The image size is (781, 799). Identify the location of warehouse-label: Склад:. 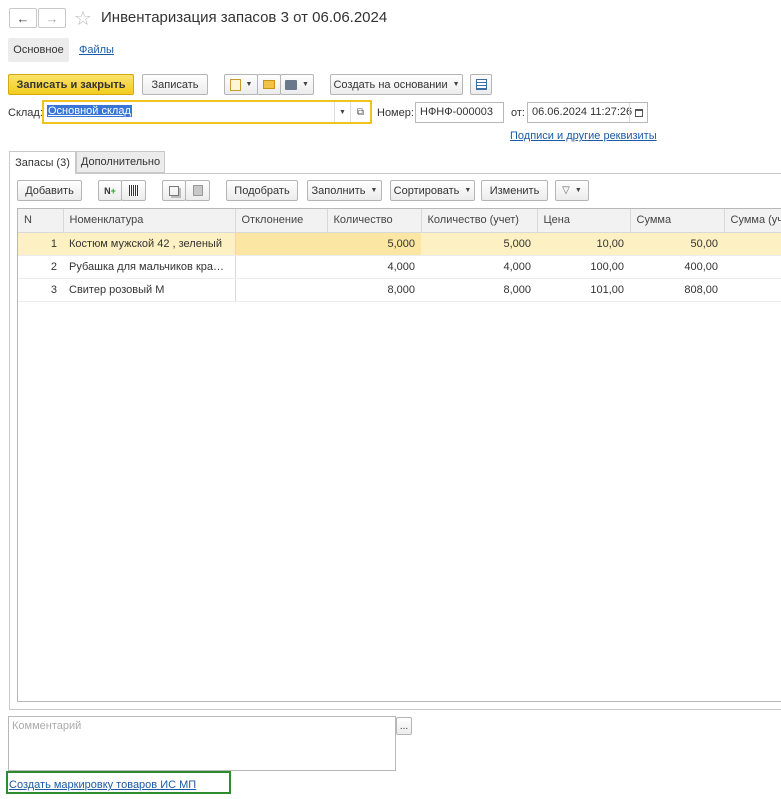
(25, 113).